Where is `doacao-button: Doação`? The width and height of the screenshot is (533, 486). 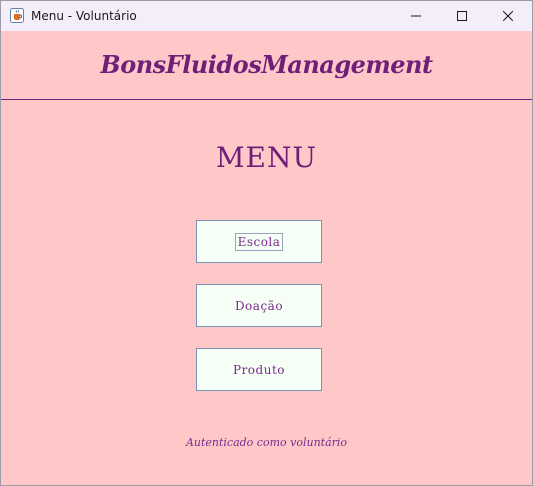
doacao-button: Doação is located at coordinates (259, 305).